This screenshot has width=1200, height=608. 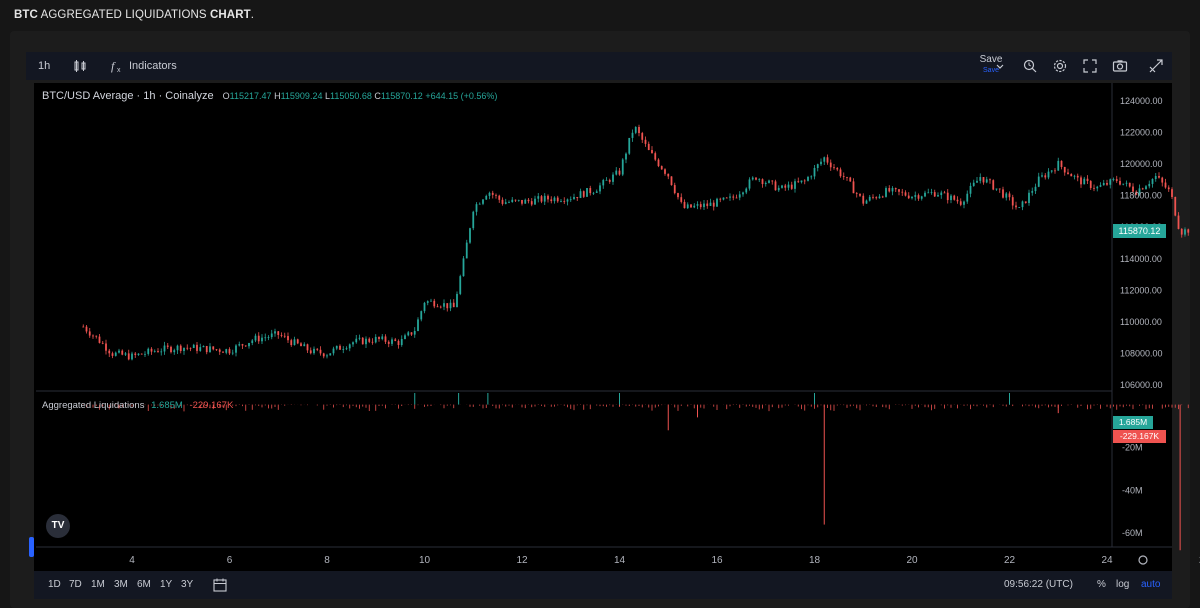 I want to click on range-1d: 1D, so click(x=54, y=585).